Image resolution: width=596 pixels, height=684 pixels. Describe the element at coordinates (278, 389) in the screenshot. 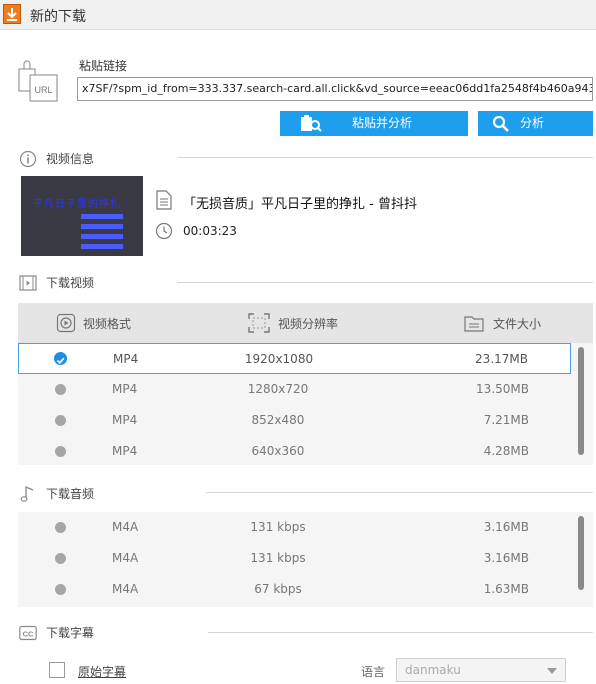

I see `video-resolution: 1280x720` at that location.